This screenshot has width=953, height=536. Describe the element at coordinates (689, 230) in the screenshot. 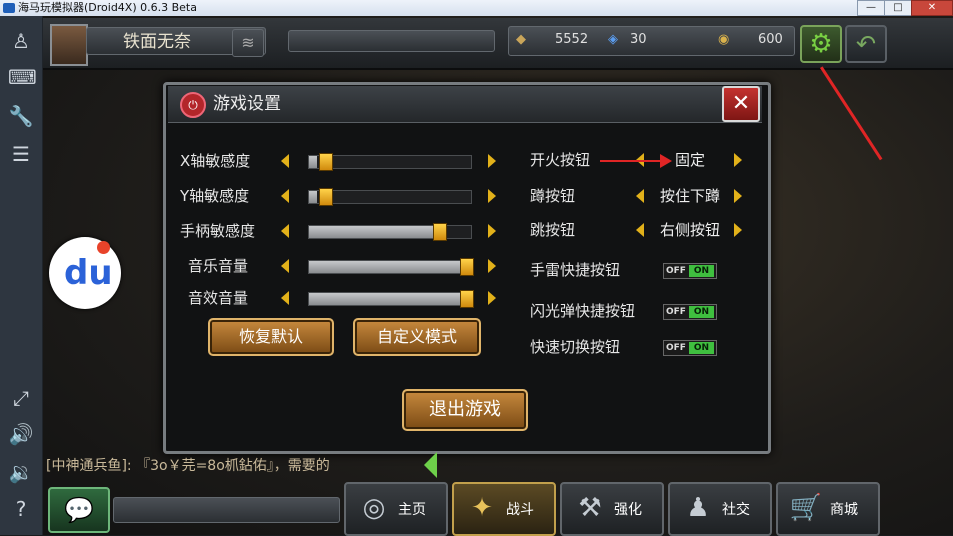

I see `jump-button-value: 右侧按钮` at that location.